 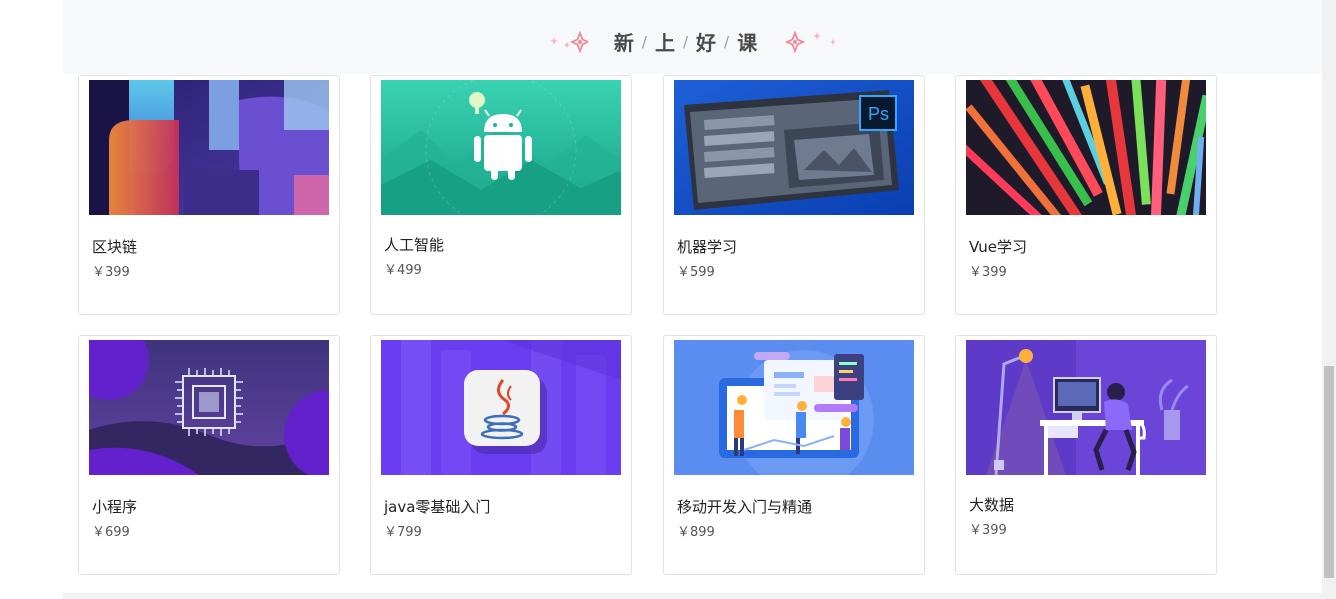 What do you see at coordinates (692, 596) in the screenshot?
I see `section-footer-divider` at bounding box center [692, 596].